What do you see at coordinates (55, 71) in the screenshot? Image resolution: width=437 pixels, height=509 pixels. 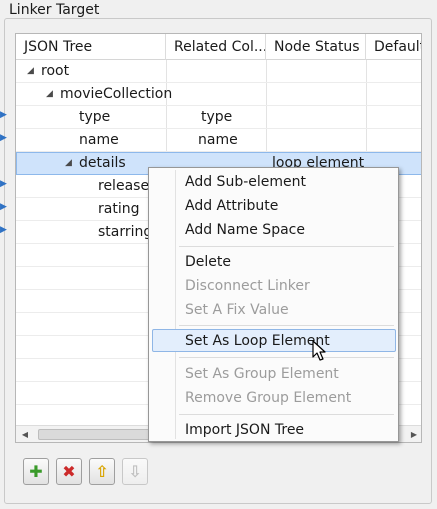 I see `tree-node-label: root` at bounding box center [55, 71].